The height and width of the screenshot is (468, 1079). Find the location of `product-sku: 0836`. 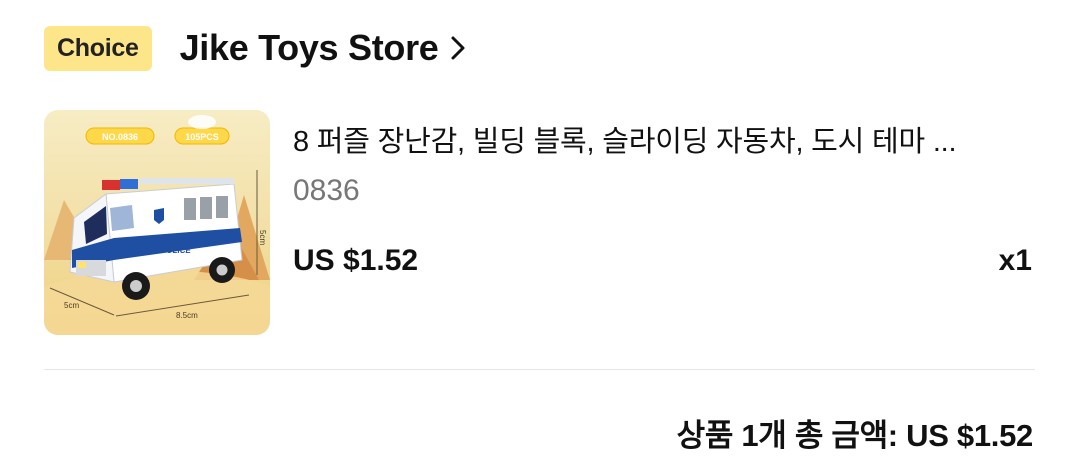

product-sku: 0836 is located at coordinates (326, 190).